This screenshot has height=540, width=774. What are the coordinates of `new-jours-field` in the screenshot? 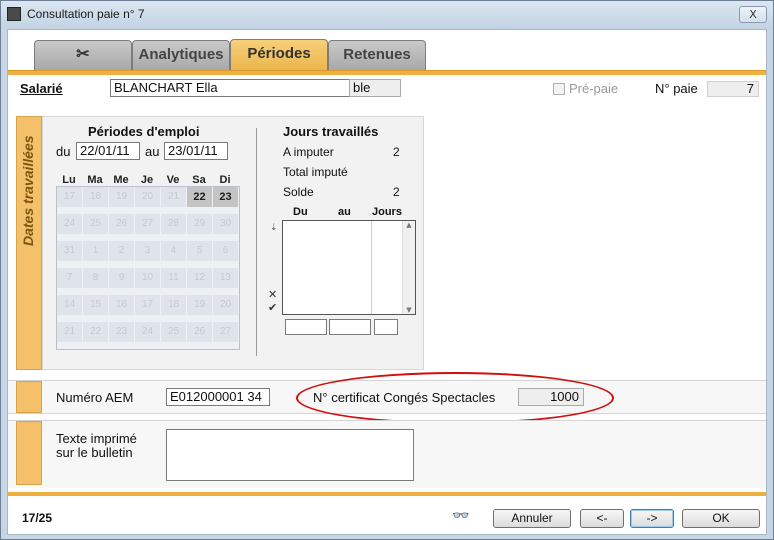 It's located at (386, 327).